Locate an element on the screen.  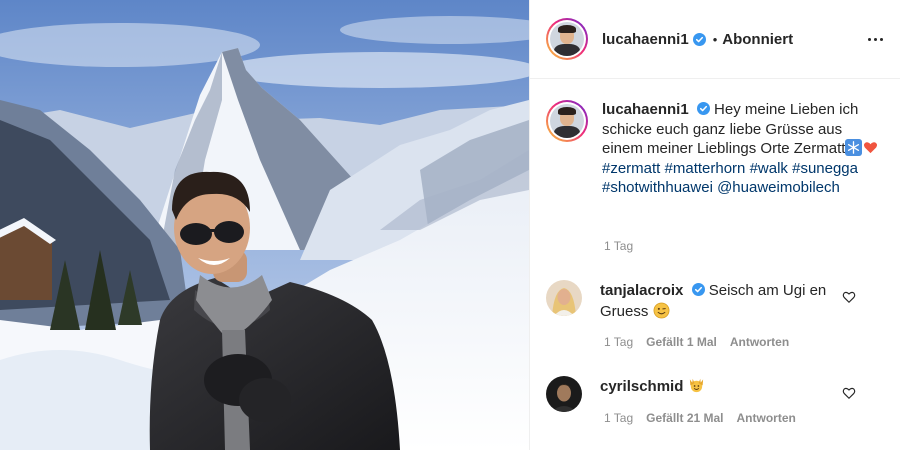
raising-hands-emoji-icon is located at coordinates (696, 385).